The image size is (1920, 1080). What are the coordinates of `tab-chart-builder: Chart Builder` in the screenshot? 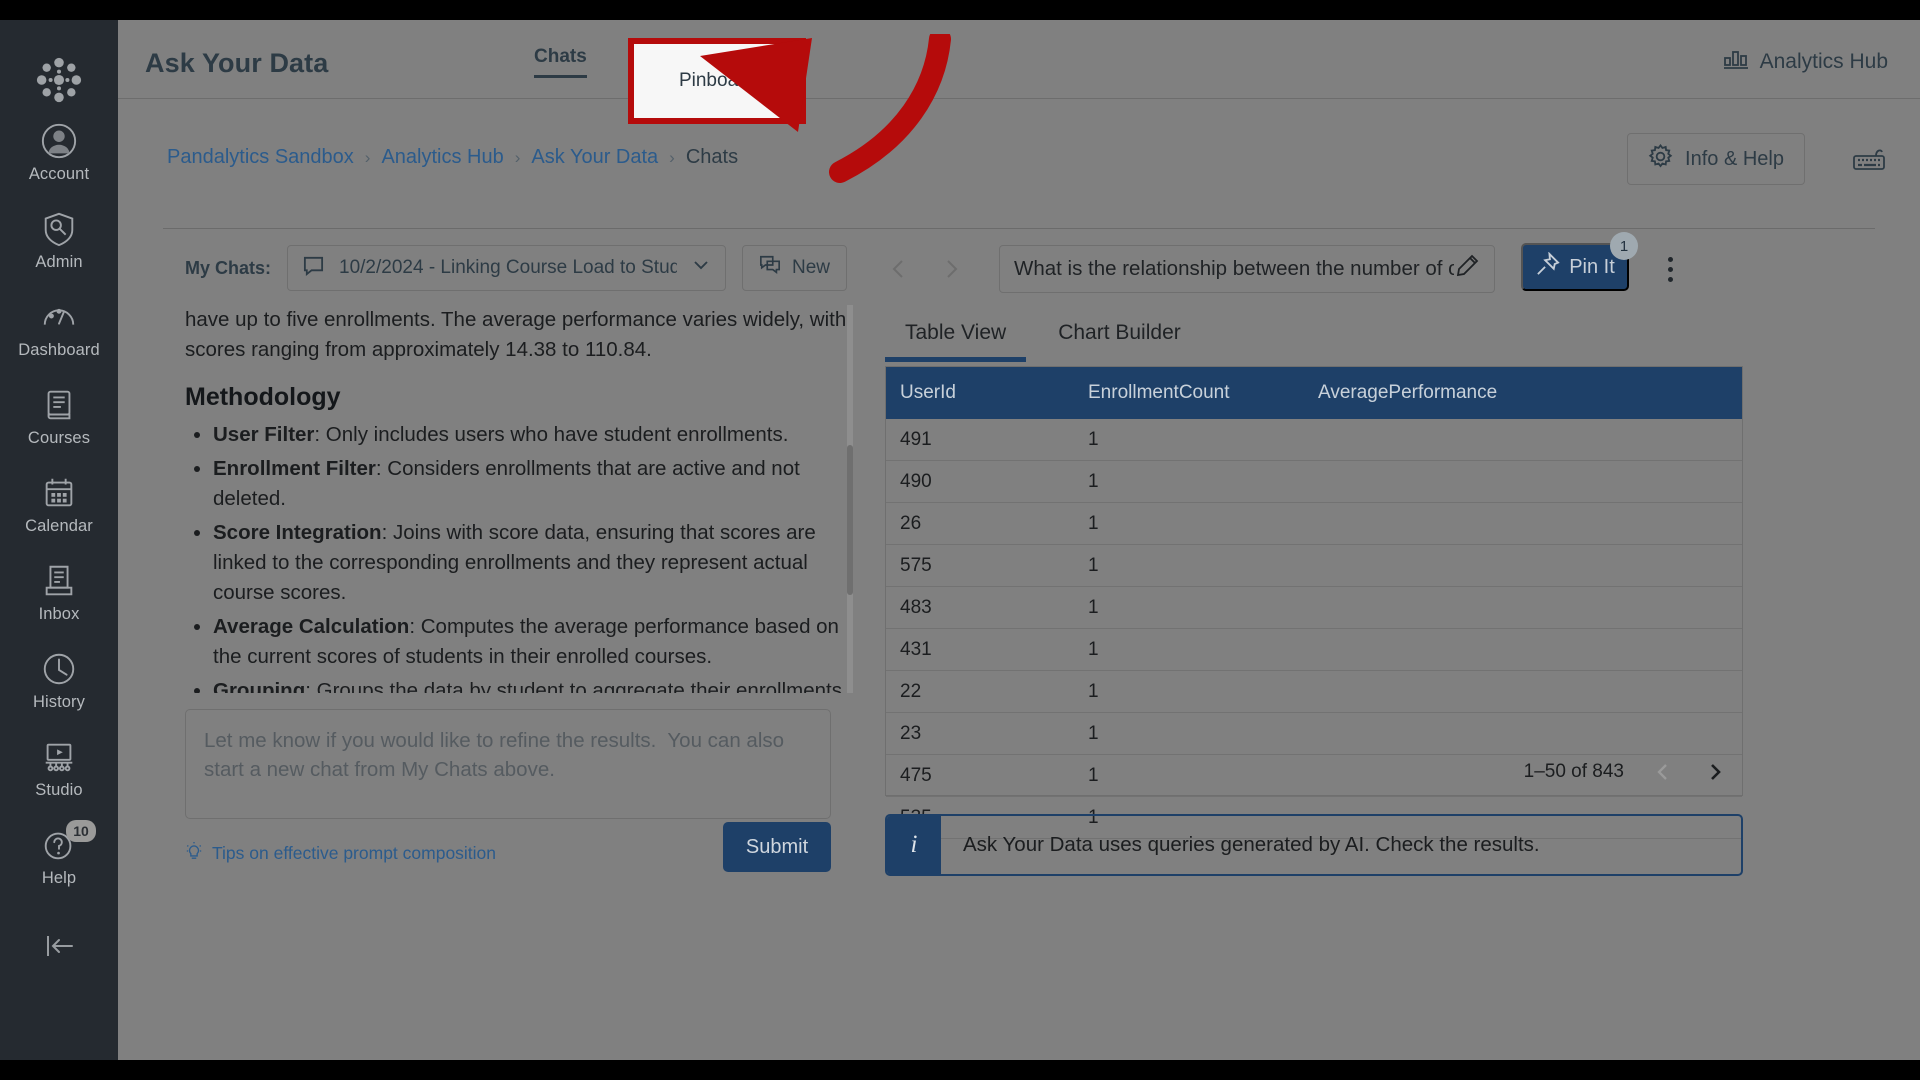 It's located at (1119, 336).